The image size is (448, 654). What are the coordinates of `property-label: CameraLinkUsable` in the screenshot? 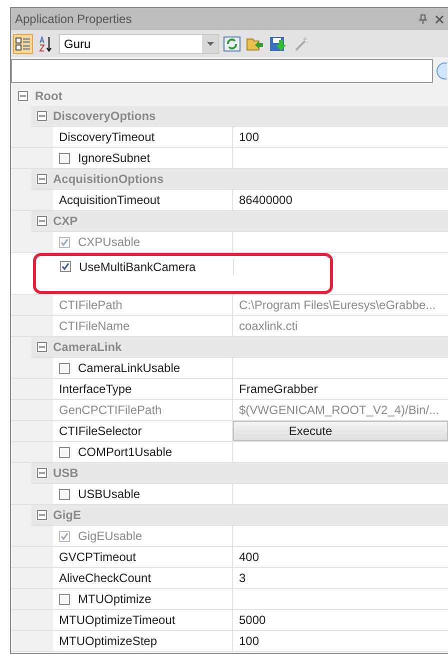 It's located at (129, 368).